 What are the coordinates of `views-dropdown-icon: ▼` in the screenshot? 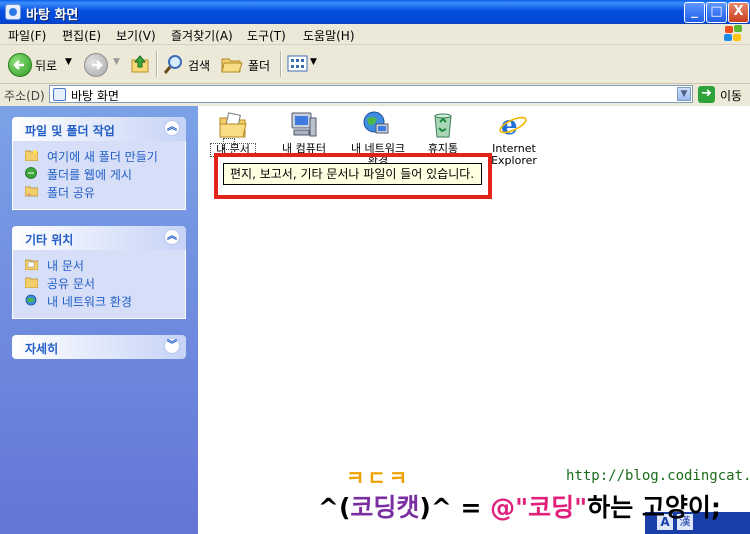 It's located at (313, 62).